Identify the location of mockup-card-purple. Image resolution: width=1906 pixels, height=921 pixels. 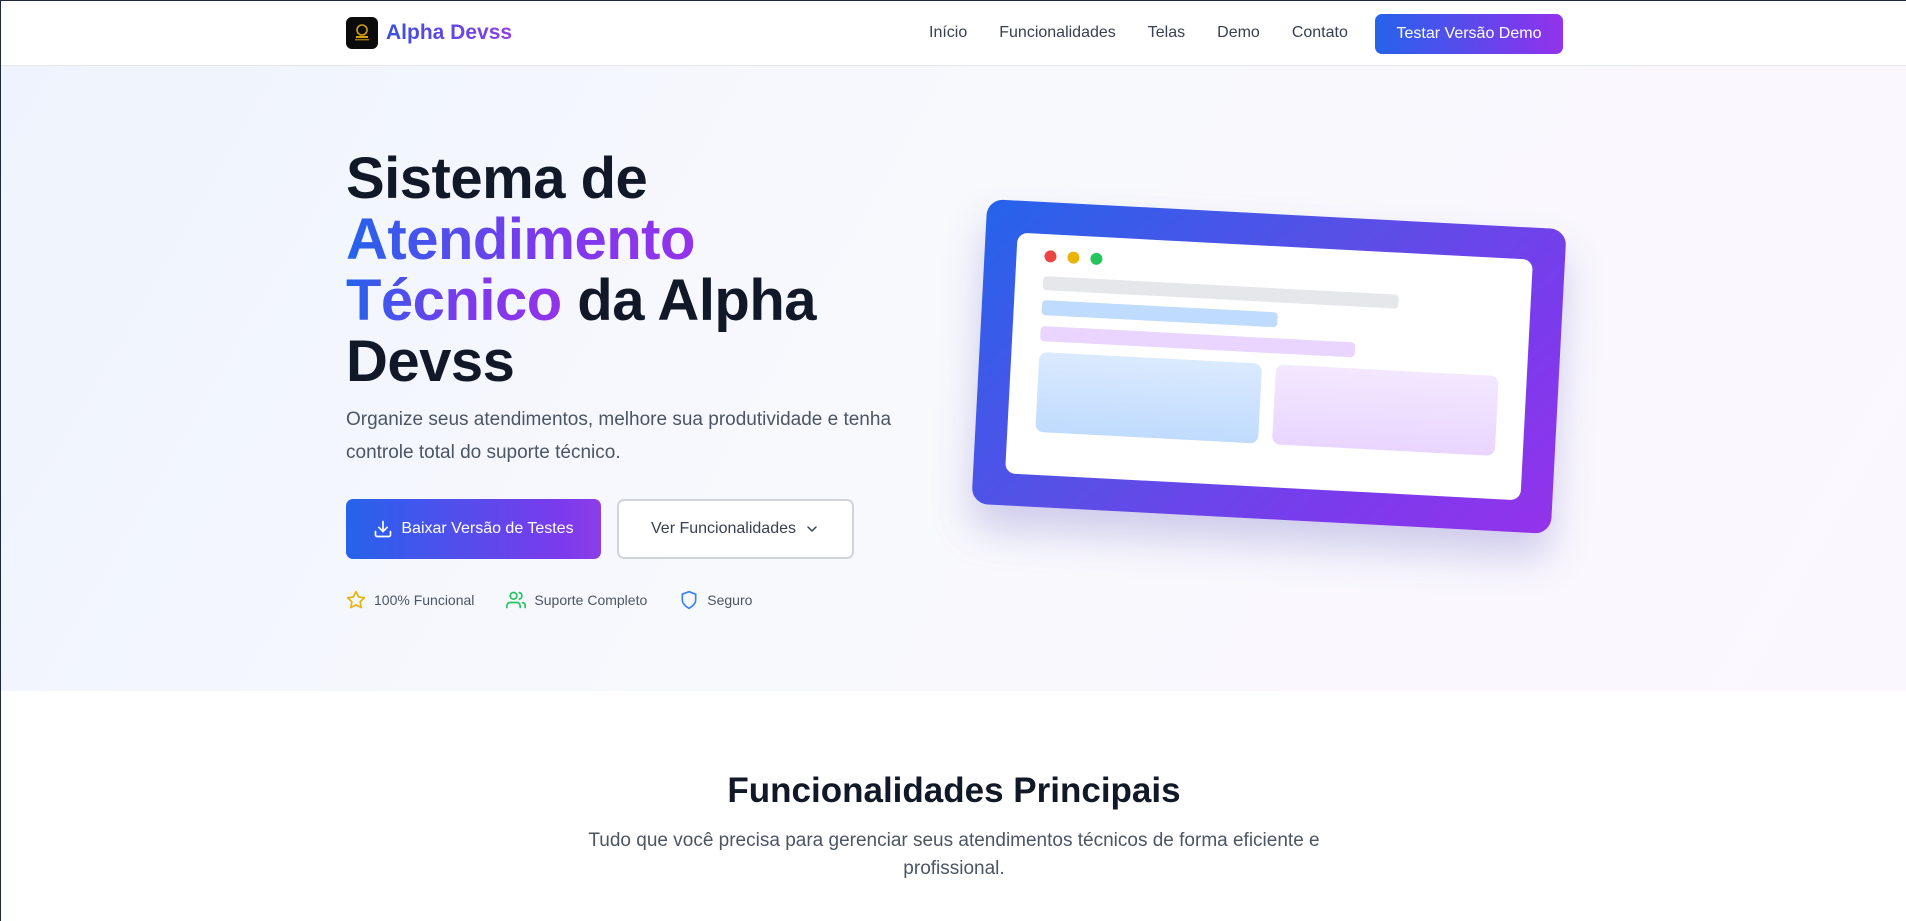
(1385, 410).